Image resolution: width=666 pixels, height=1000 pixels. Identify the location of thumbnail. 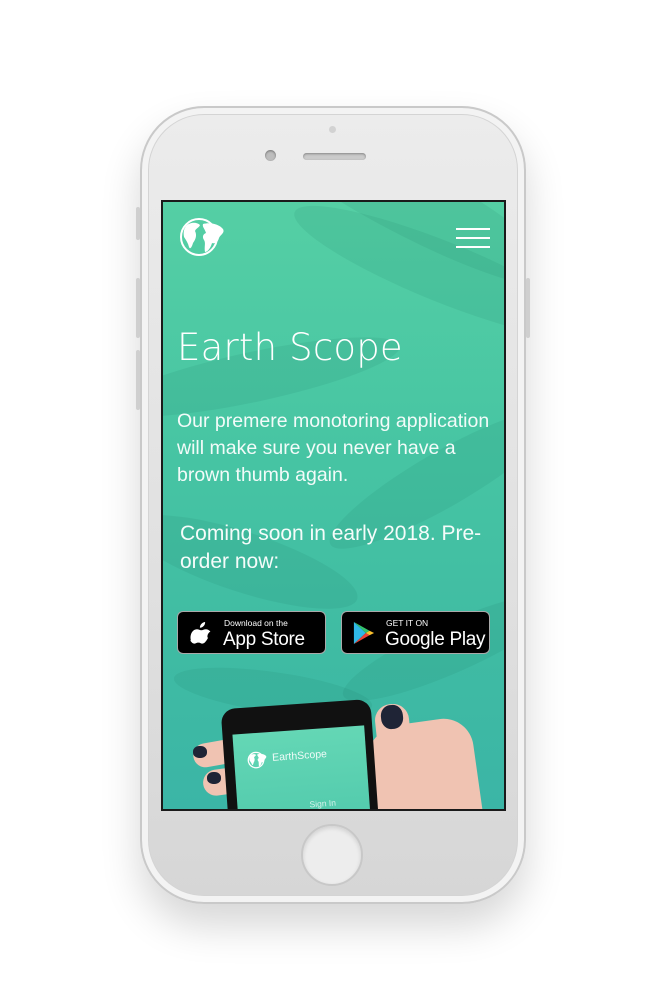
(200, 752).